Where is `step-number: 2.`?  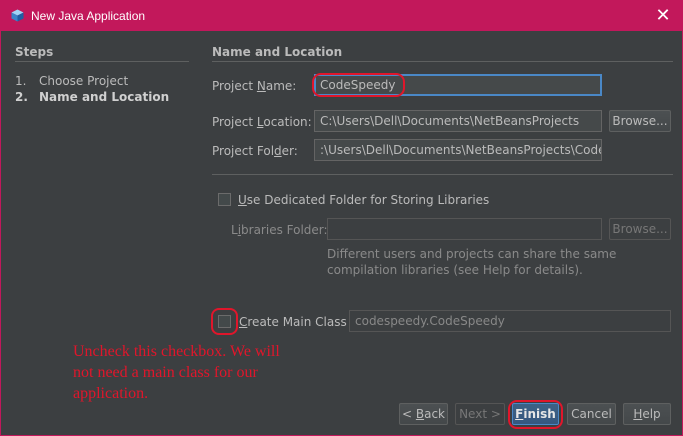 step-number: 2. is located at coordinates (21, 97).